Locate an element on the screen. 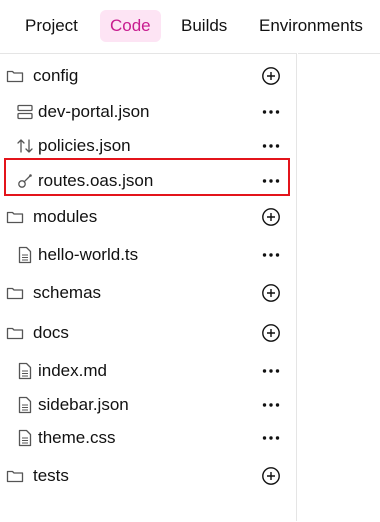 This screenshot has width=380, height=522. file-sidebar: sidebar.json is located at coordinates (148, 405).